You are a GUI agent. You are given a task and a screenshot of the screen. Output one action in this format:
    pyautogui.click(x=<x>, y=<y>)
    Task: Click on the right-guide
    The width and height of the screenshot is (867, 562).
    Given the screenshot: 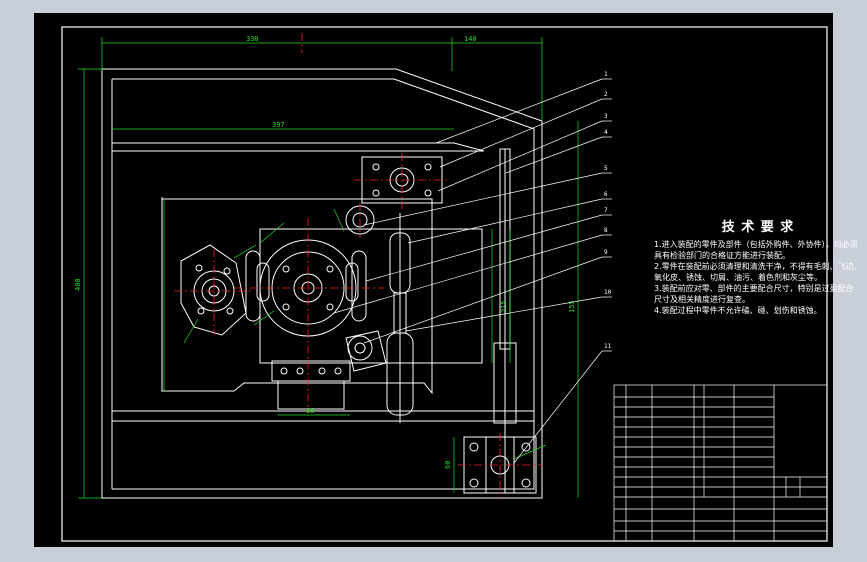 What is the action you would take?
    pyautogui.click(x=505, y=320)
    